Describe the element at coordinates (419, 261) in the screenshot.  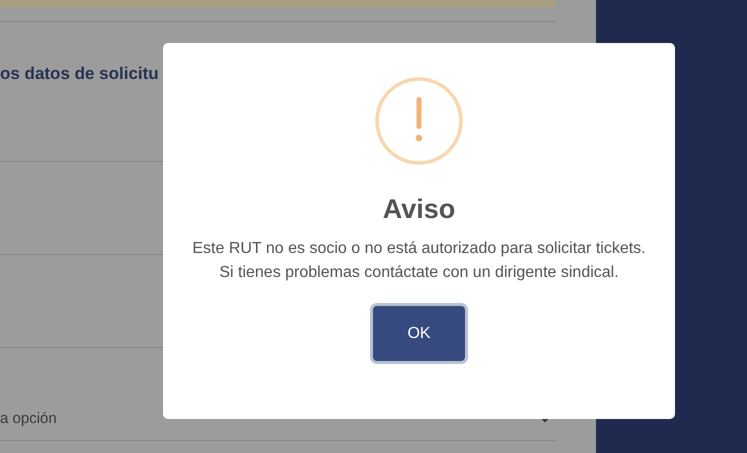
I see `dialog-message: Este RUT no es socio o no está autorizado para solicitar tickets. Si tienes problemas contáctate con un dirigente sindical.` at that location.